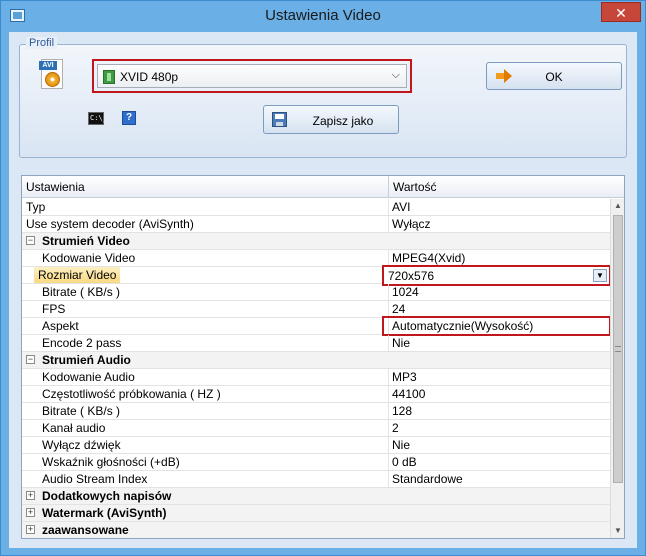 The image size is (646, 556). I want to click on table-row: Wyłącz dźwięk Nie, so click(316, 445).